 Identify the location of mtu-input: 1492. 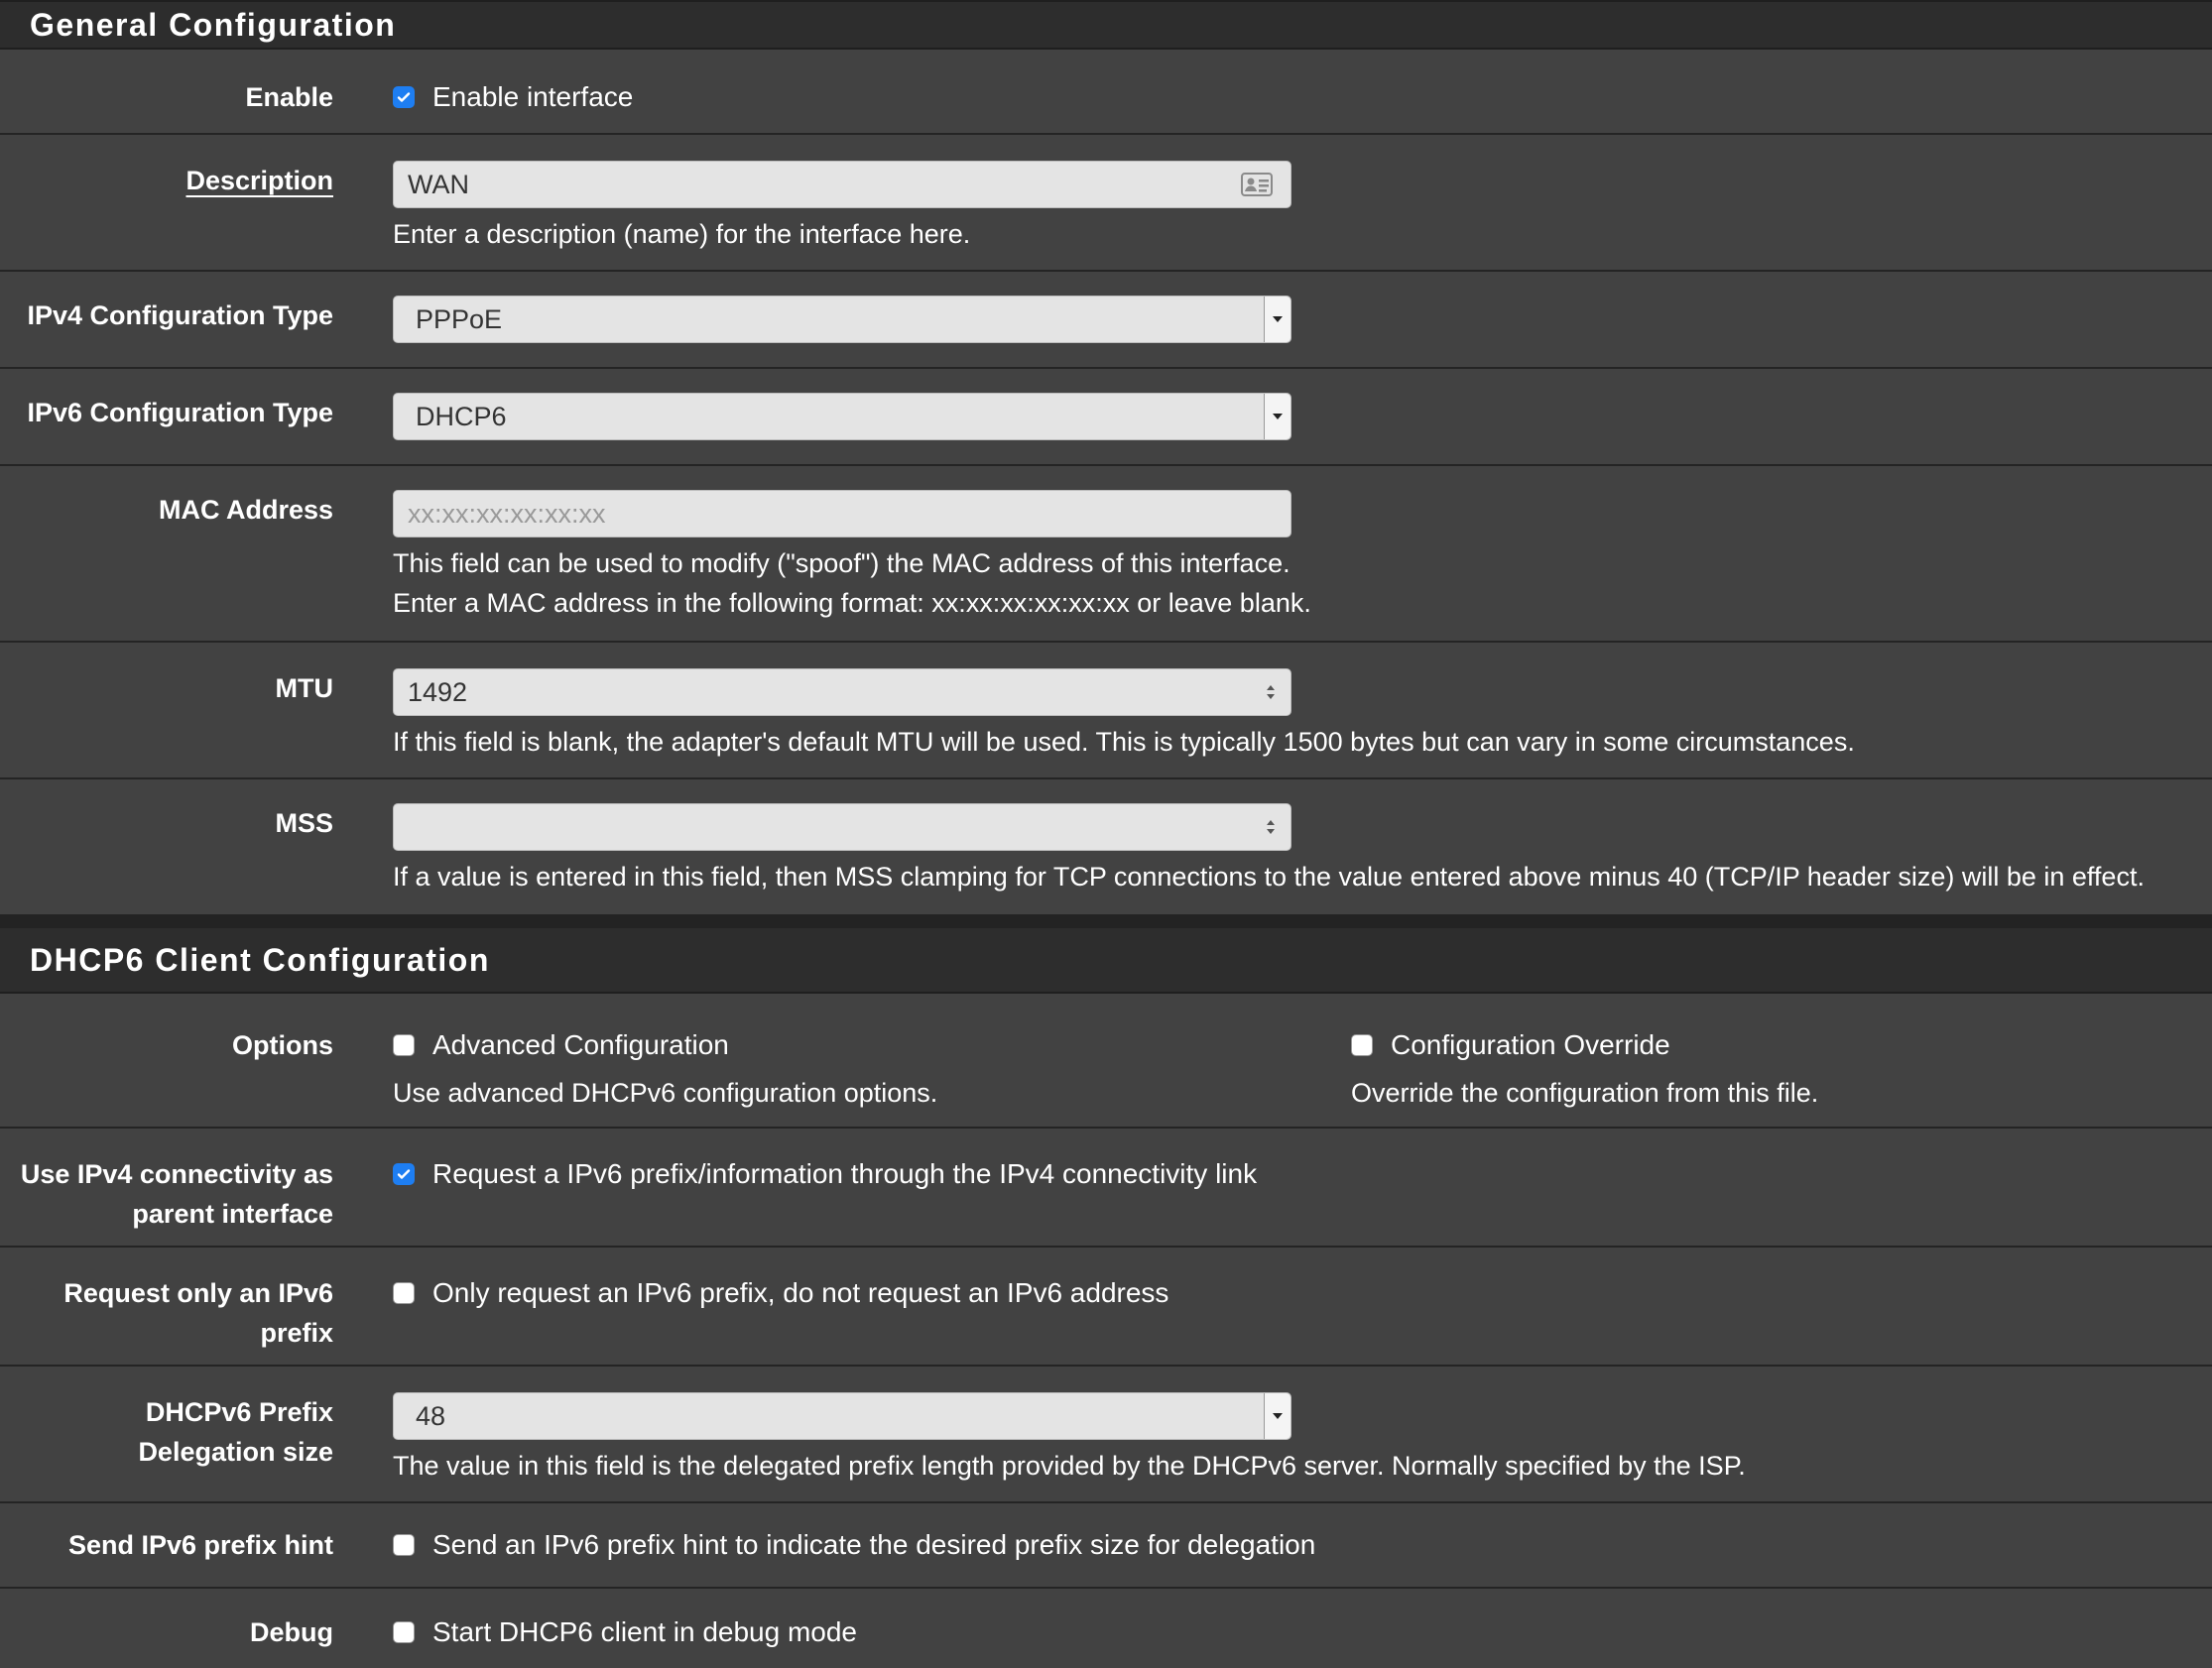
(842, 692).